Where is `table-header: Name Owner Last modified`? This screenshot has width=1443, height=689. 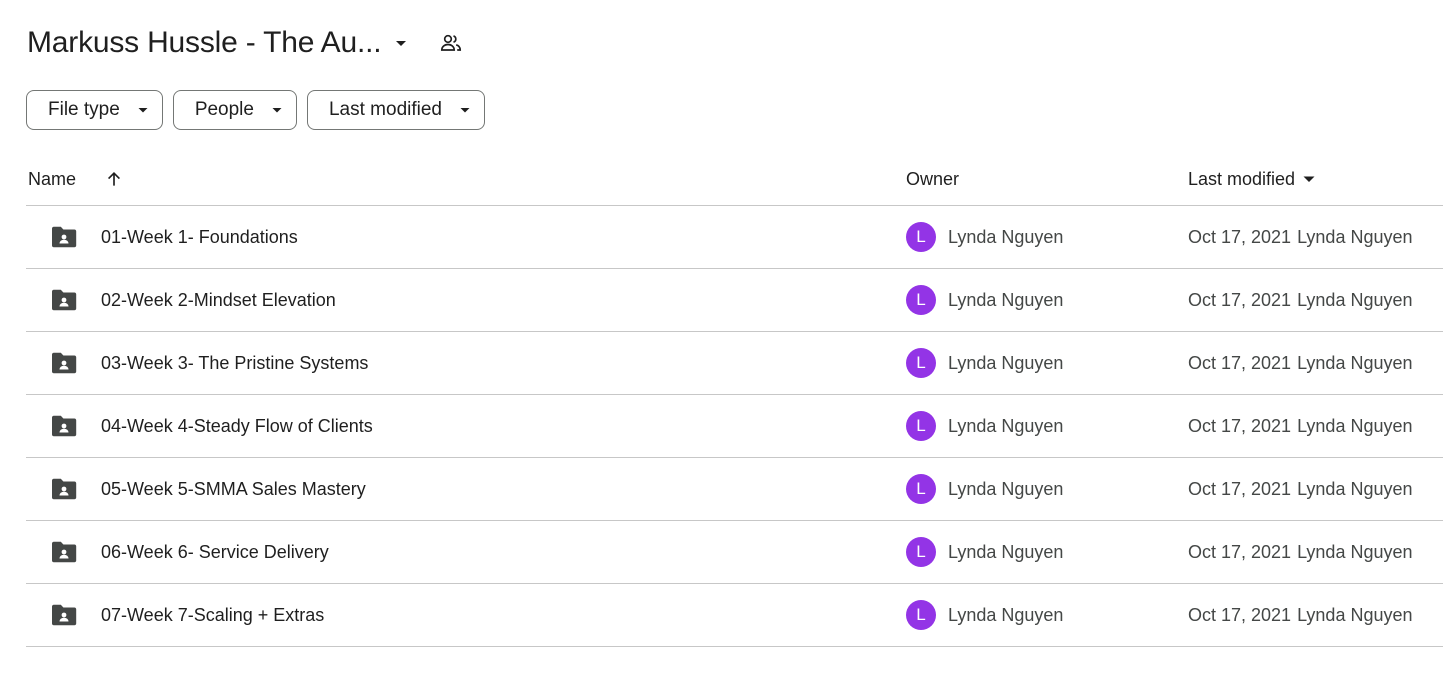 table-header: Name Owner Last modified is located at coordinates (734, 179).